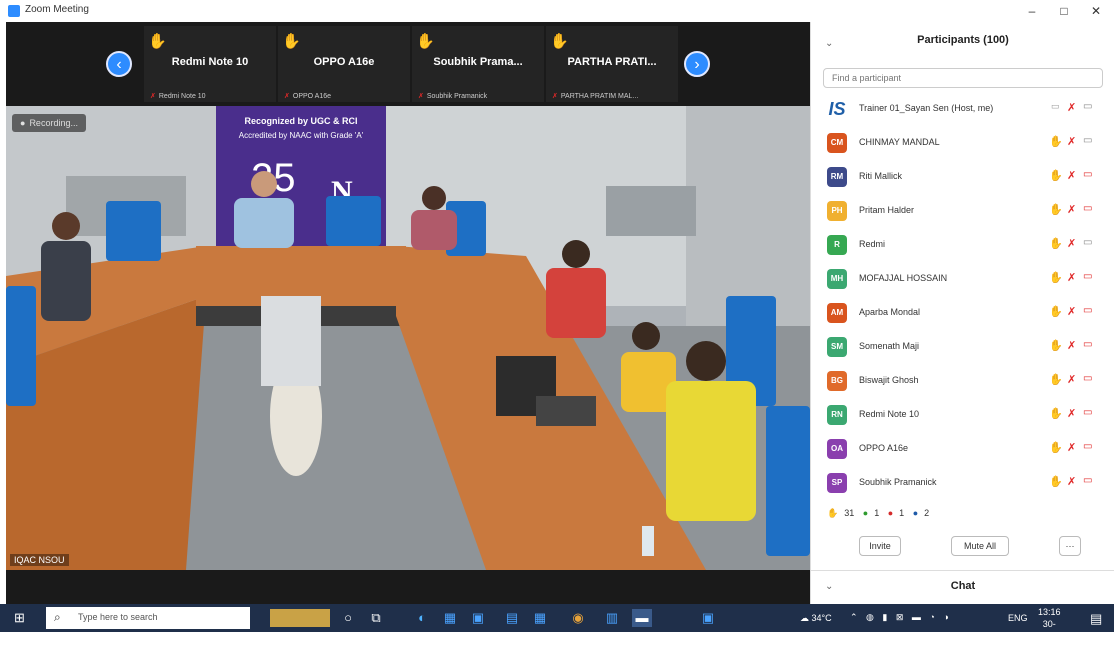  I want to click on zoom-taskbar-icon: ▬, so click(642, 618).